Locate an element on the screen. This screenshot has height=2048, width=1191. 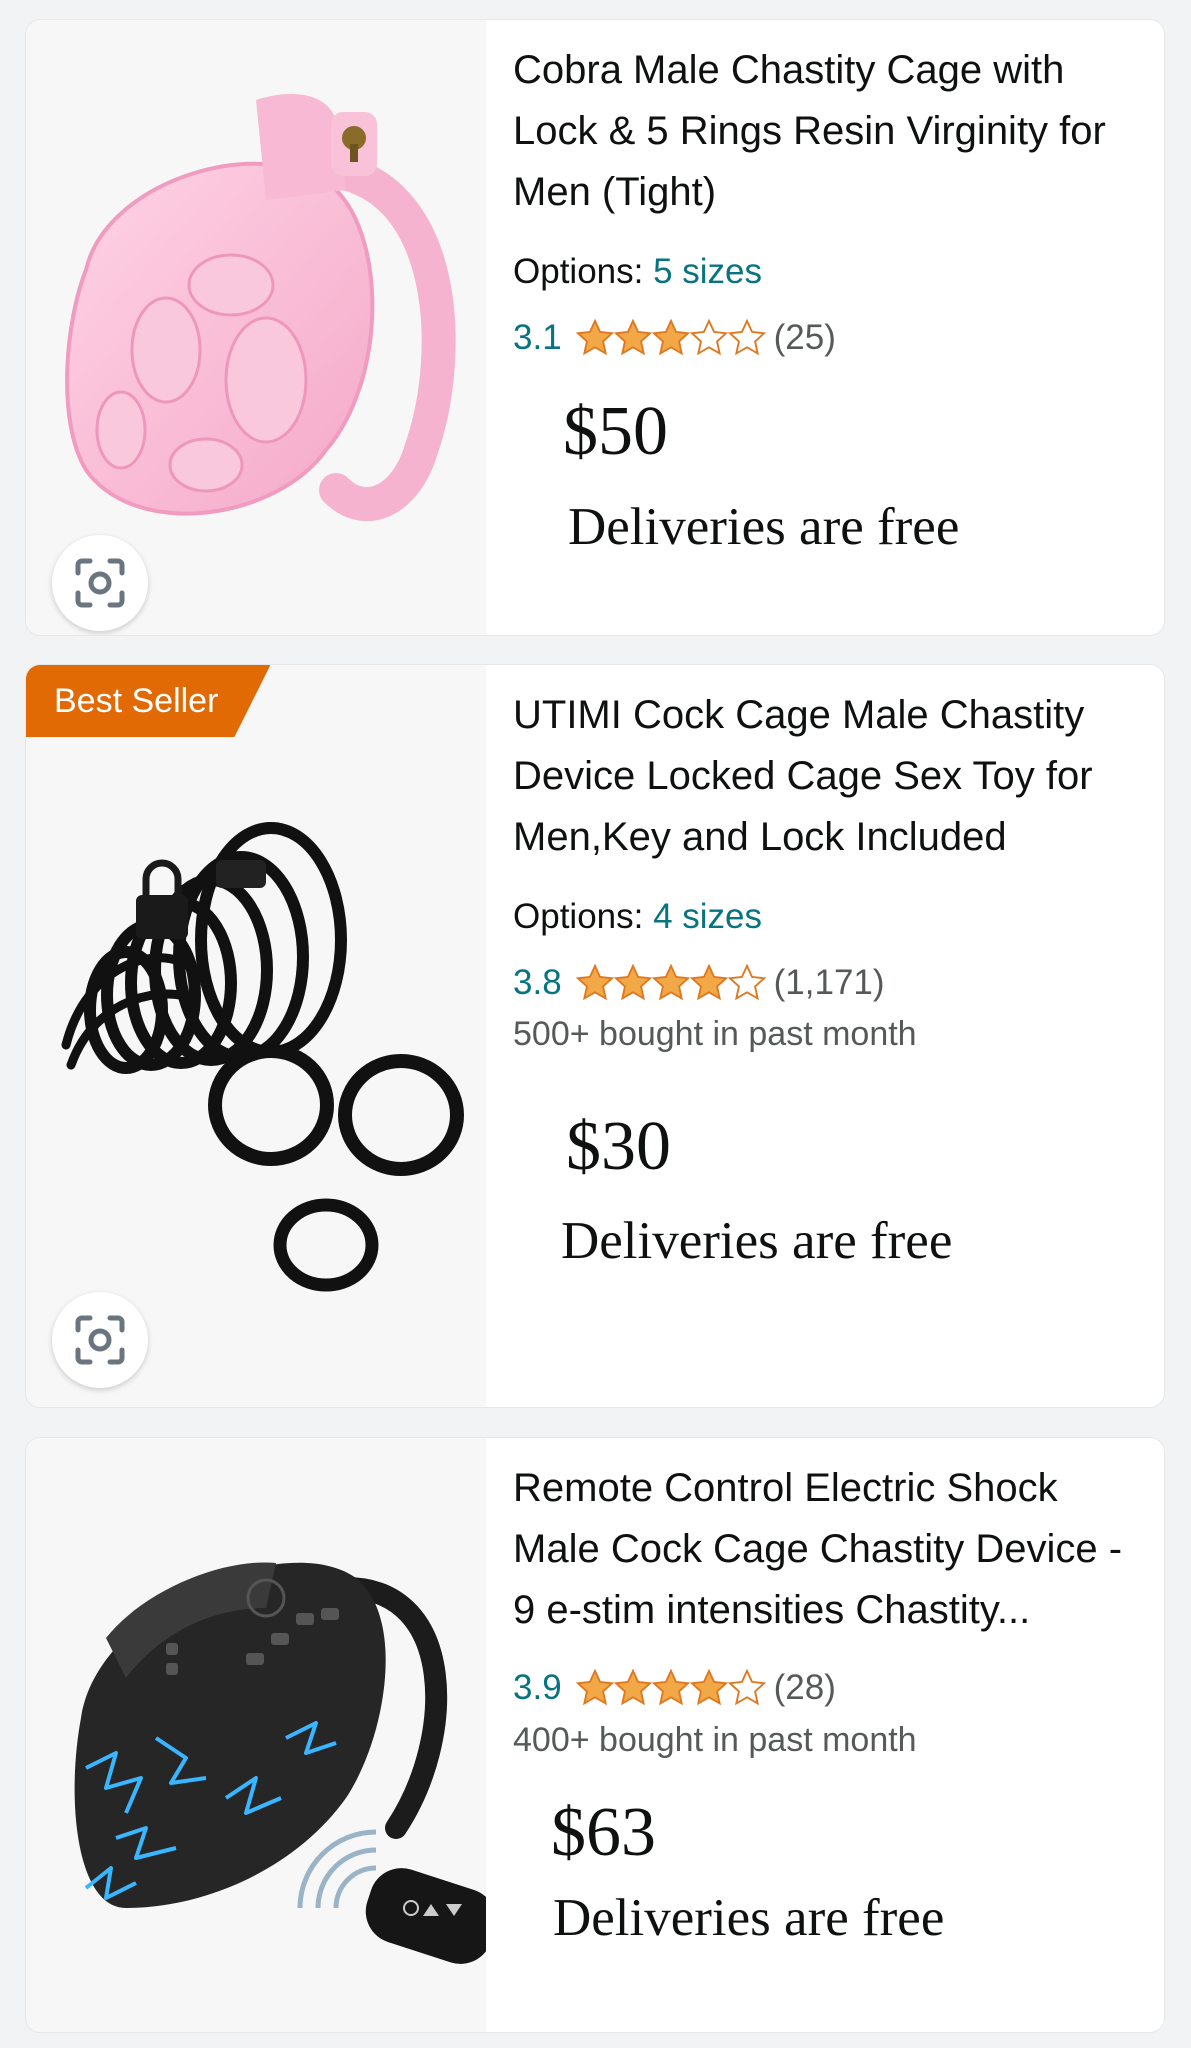
product-price: $63 is located at coordinates (603, 1832).